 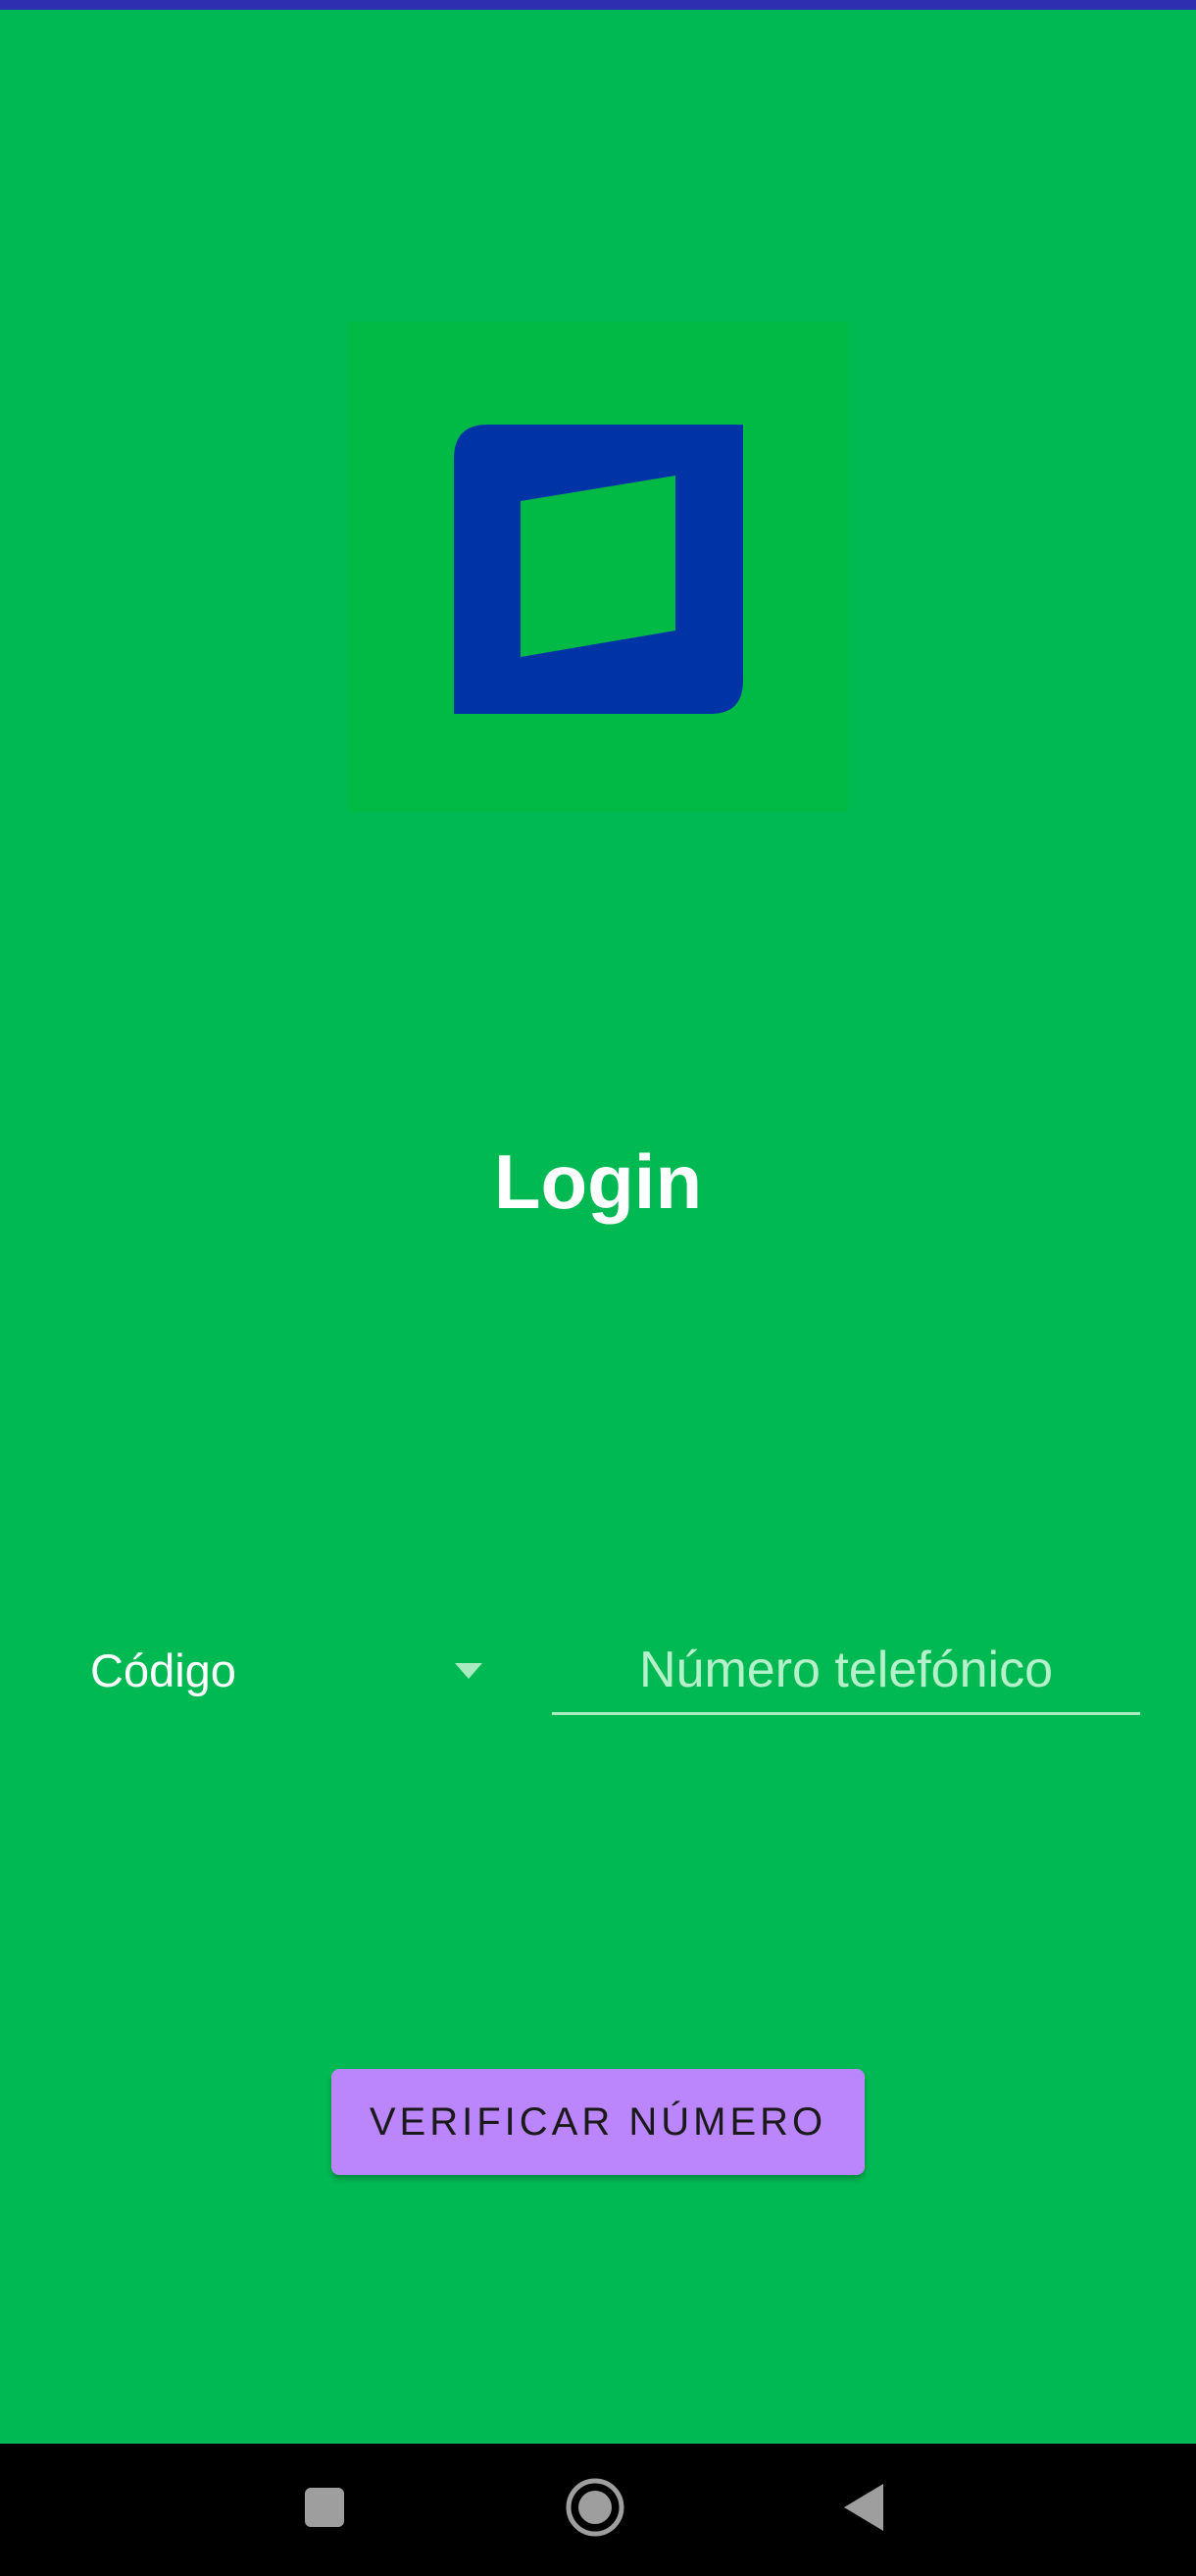 I want to click on phone-number-field, so click(x=846, y=1672).